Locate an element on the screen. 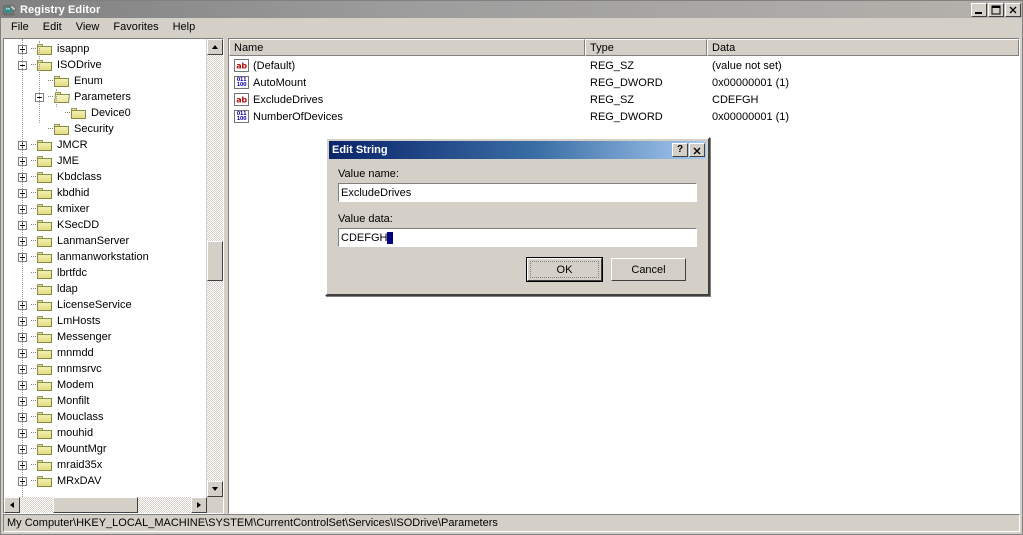 This screenshot has height=535, width=1023. tree-vertical-scroll-thumb is located at coordinates (215, 261).